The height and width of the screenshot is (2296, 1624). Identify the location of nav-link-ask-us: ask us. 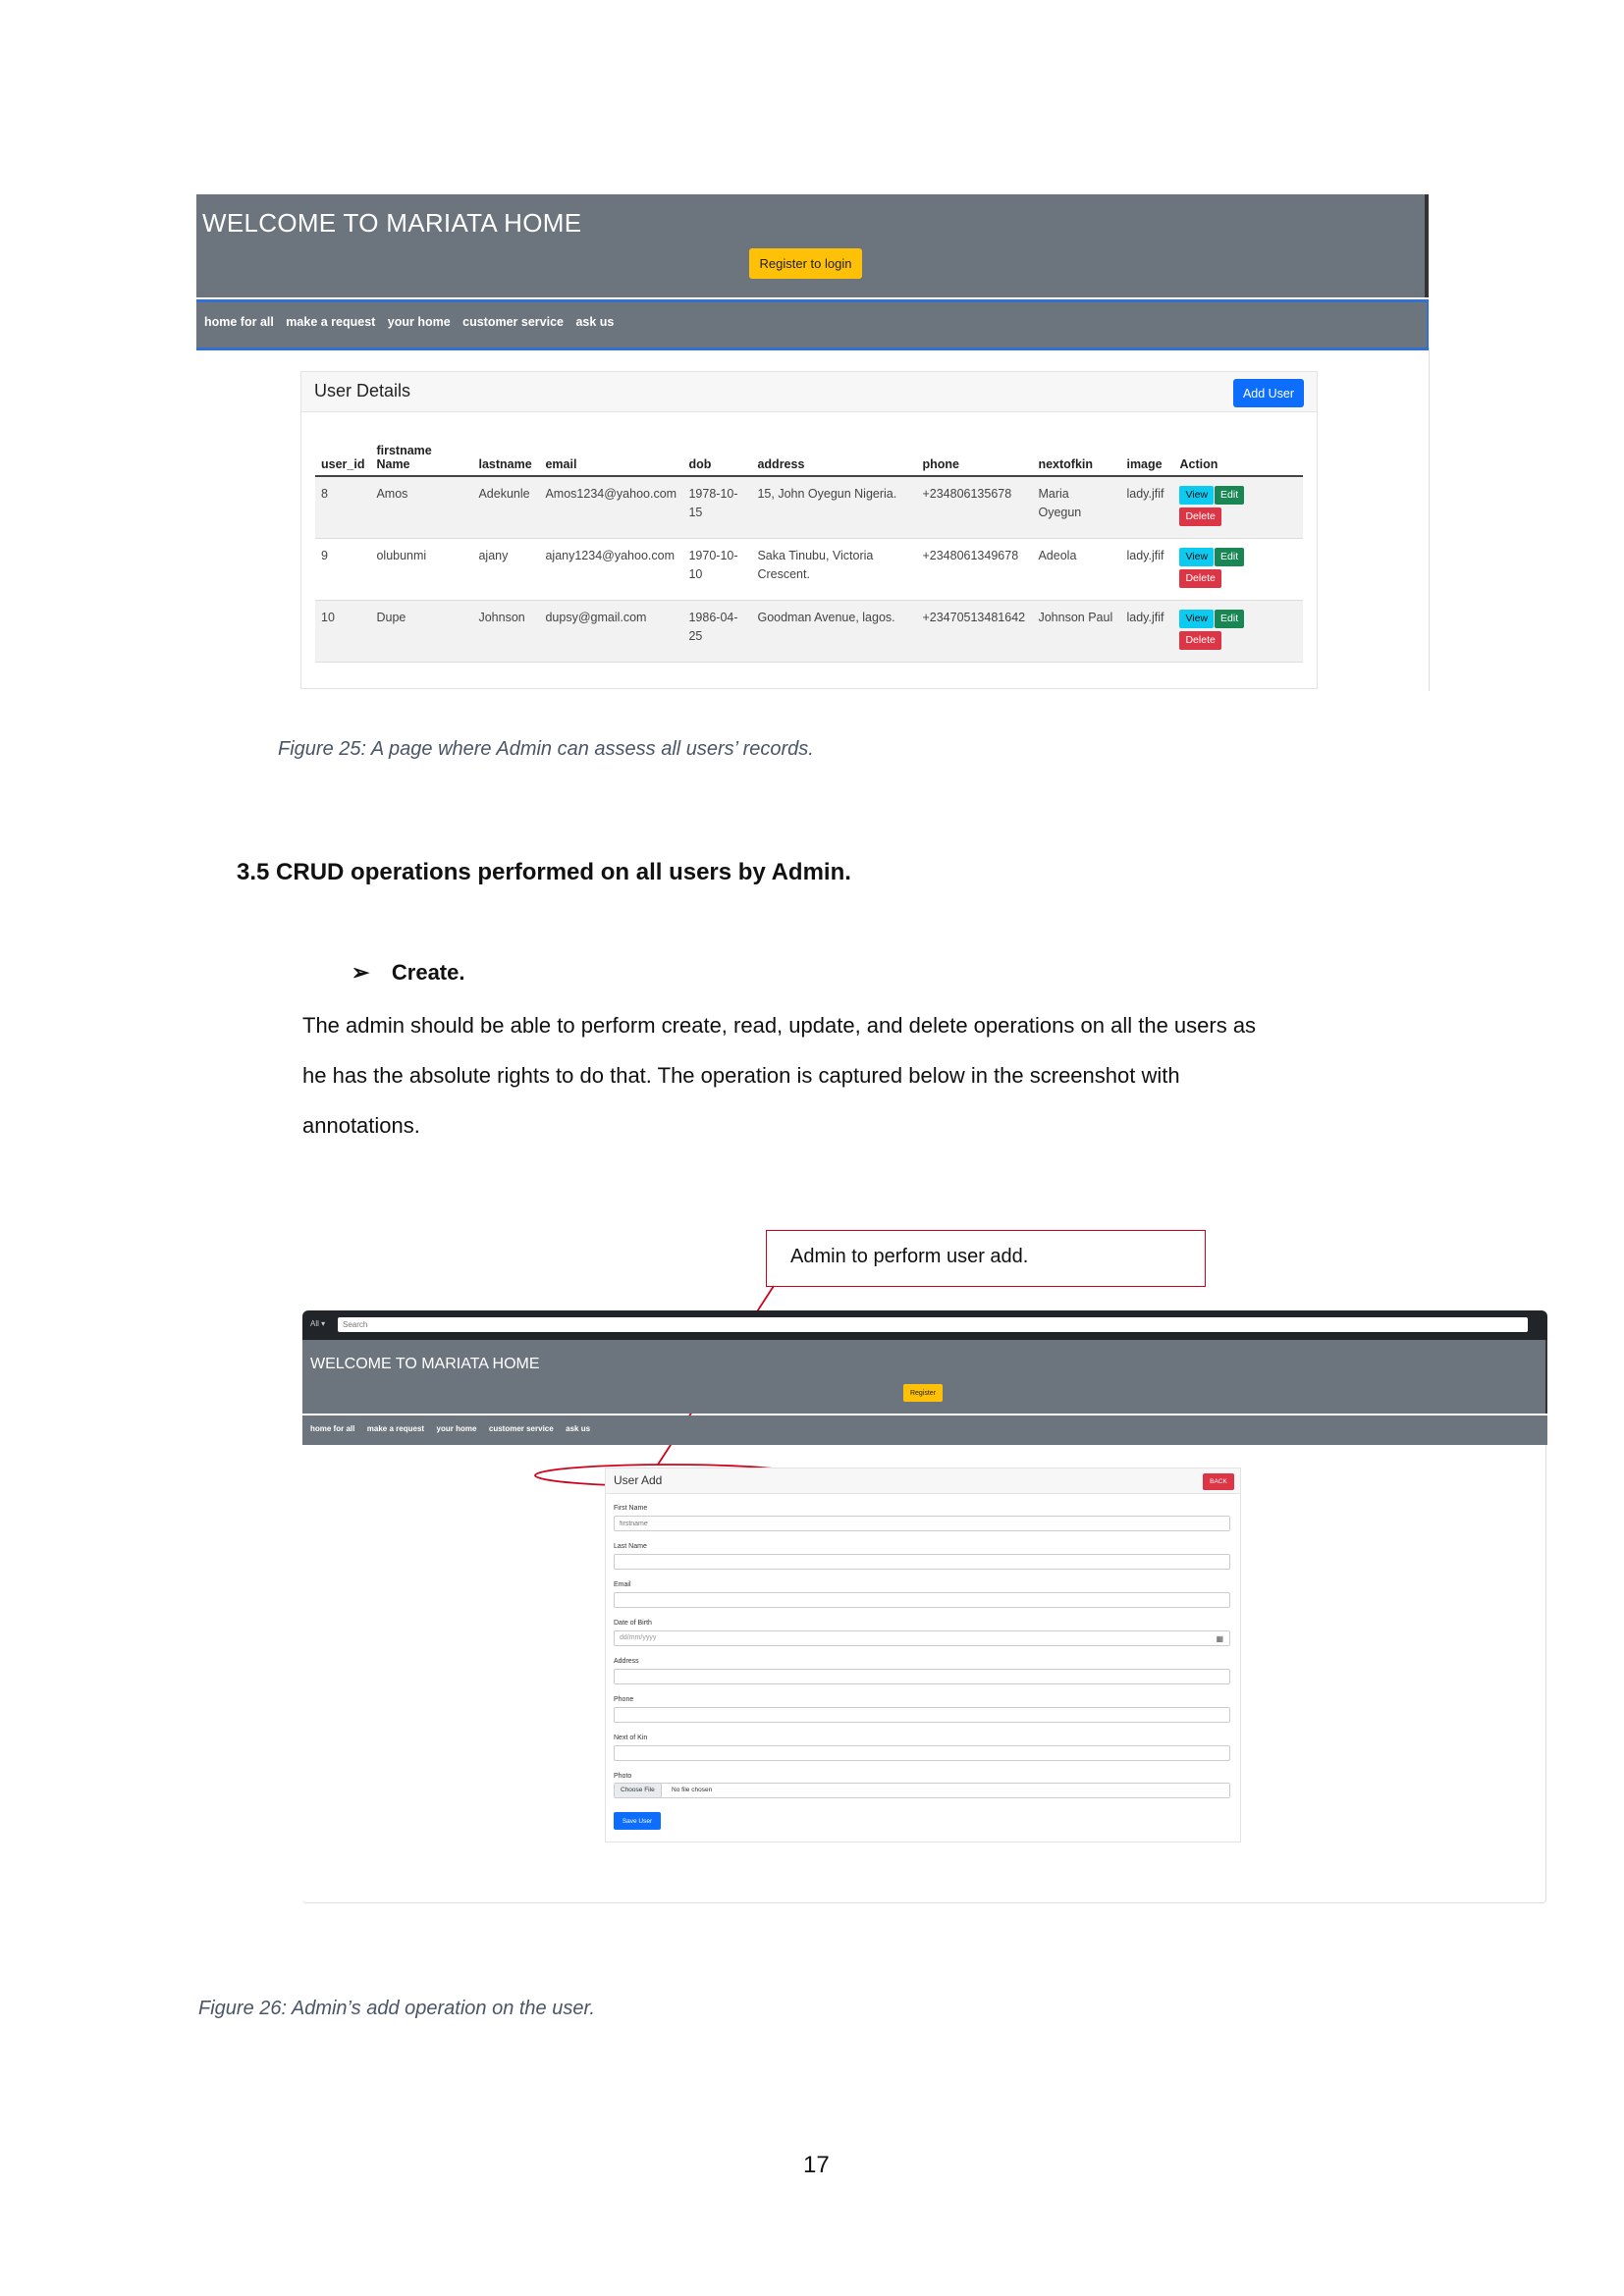
(578, 1429).